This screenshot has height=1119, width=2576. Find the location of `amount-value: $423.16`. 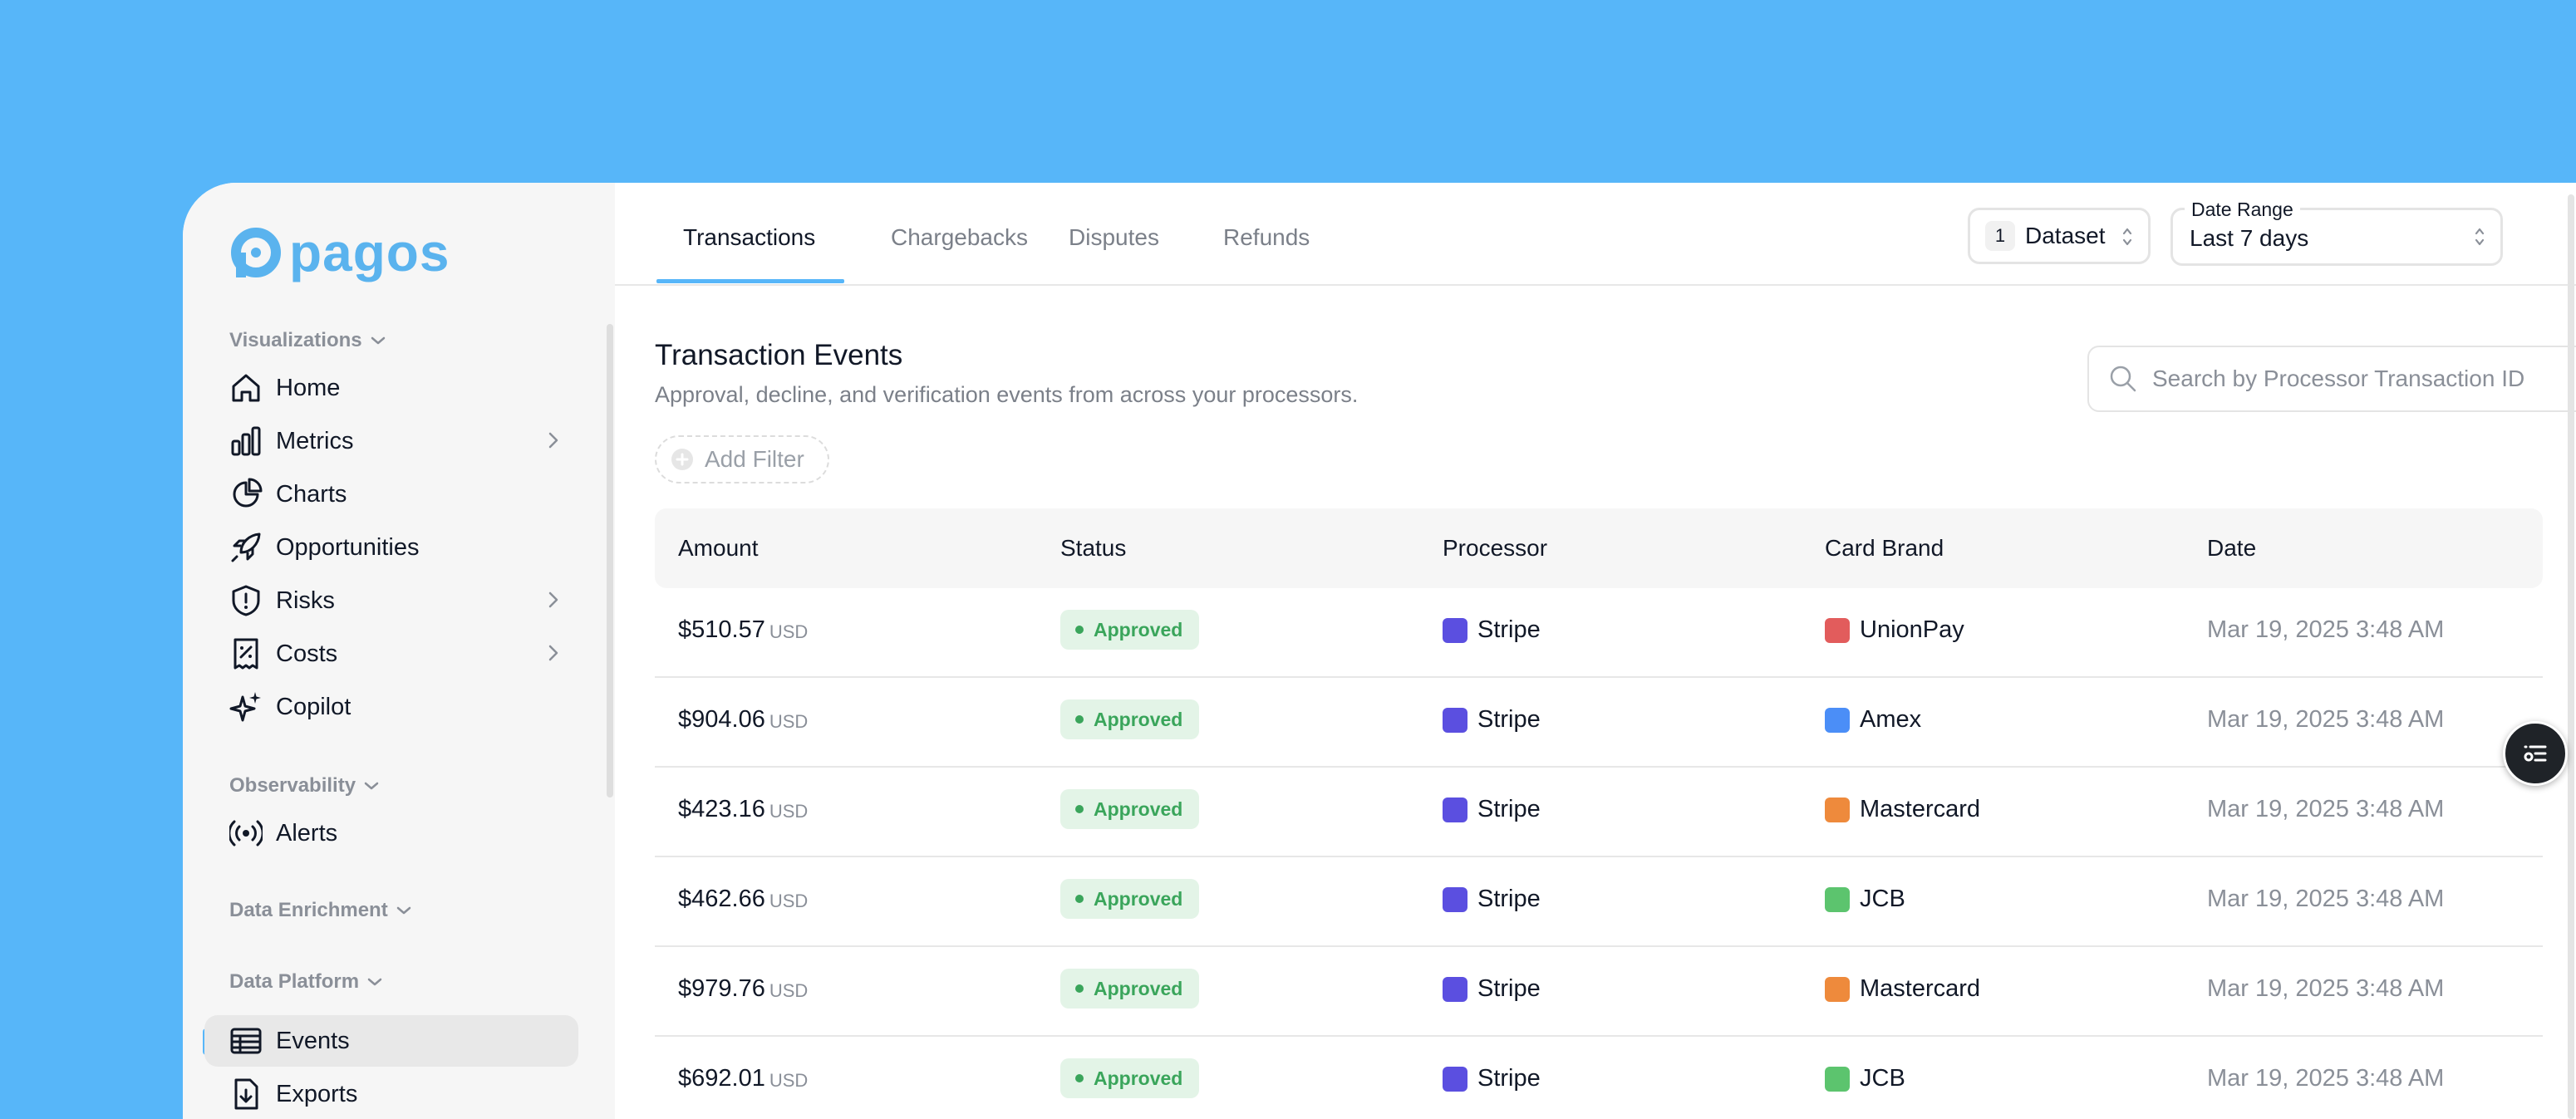

amount-value: $423.16 is located at coordinates (721, 809).